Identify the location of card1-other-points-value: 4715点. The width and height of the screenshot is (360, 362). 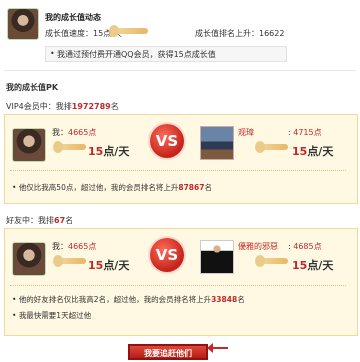
(307, 132).